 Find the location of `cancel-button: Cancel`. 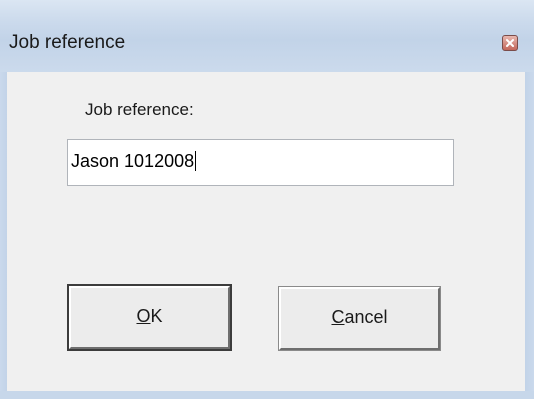

cancel-button: Cancel is located at coordinates (359, 318).